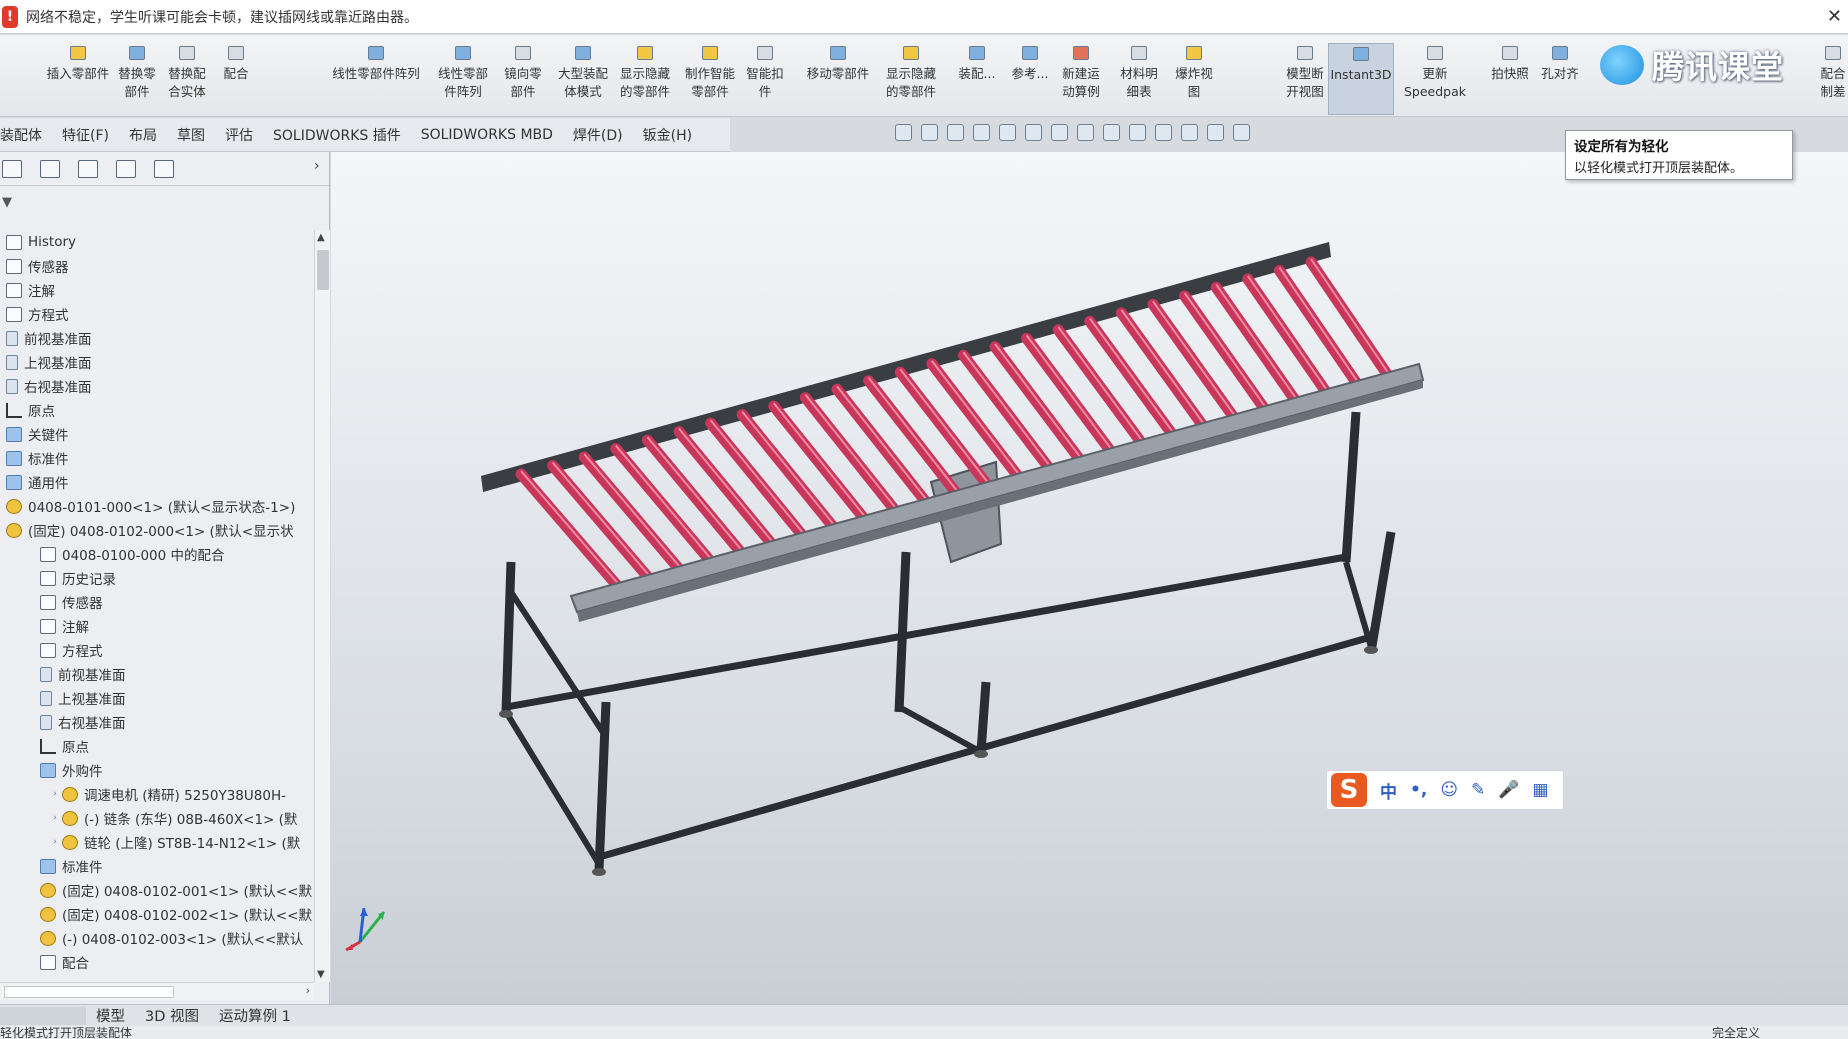 Image resolution: width=1848 pixels, height=1039 pixels. What do you see at coordinates (1449, 790) in the screenshot?
I see `ime-emoji-icon: ☺` at bounding box center [1449, 790].